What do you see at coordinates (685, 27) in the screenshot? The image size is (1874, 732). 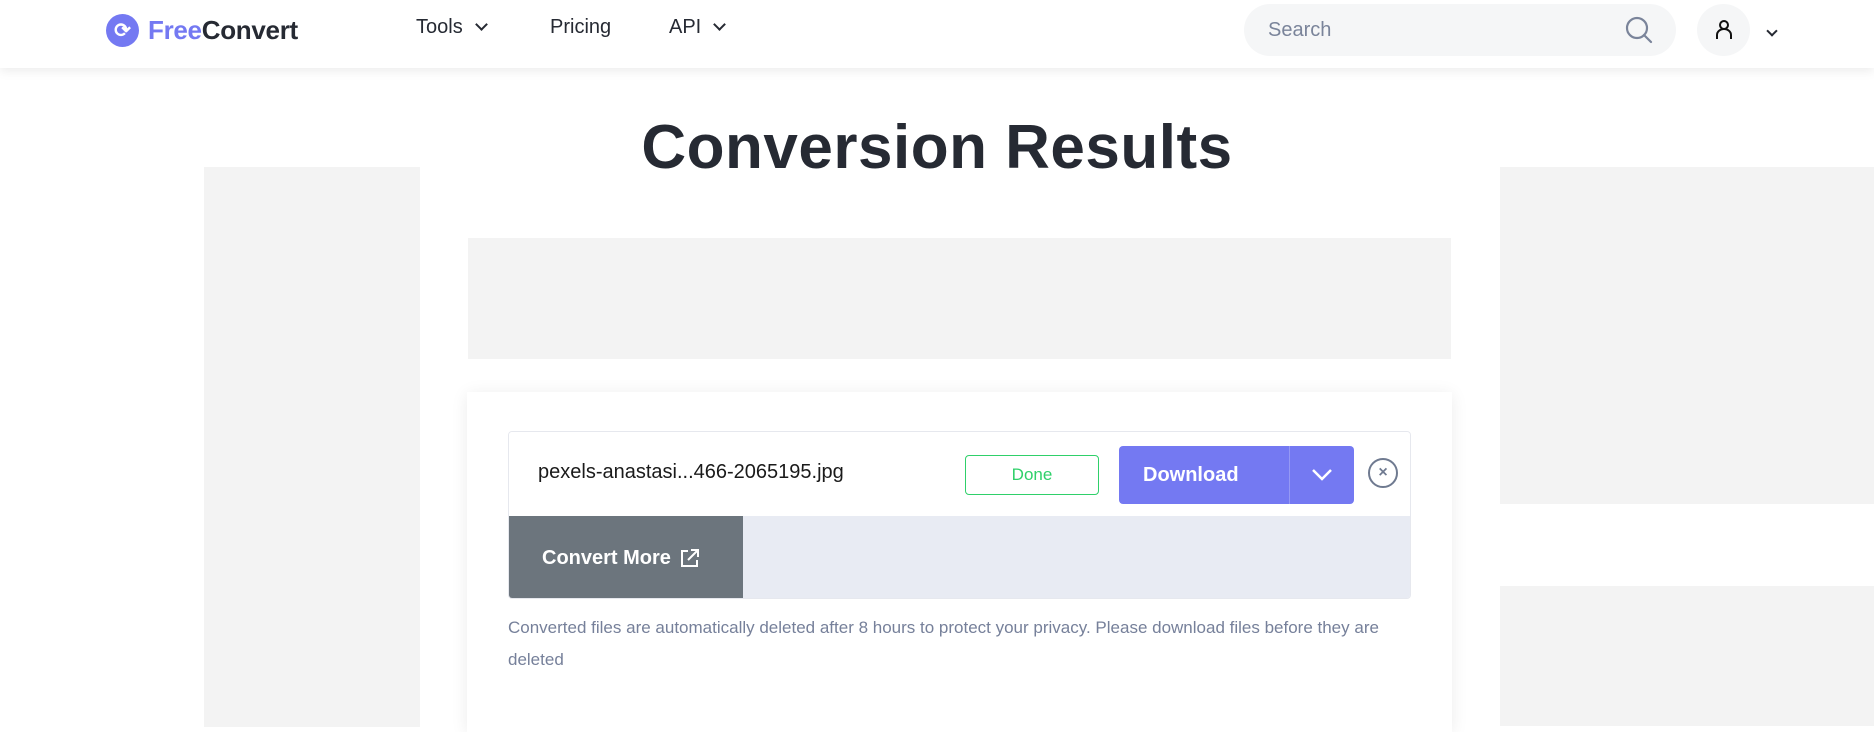 I see `nav-api-label: API` at bounding box center [685, 27].